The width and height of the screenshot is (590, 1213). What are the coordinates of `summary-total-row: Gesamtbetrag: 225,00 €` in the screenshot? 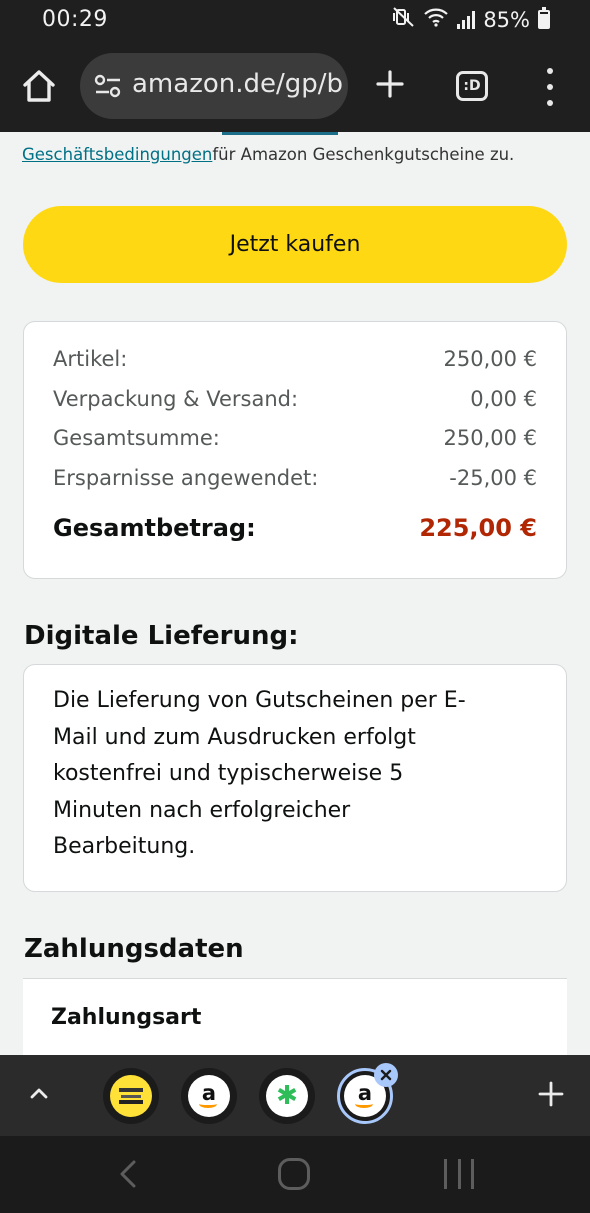 It's located at (295, 528).